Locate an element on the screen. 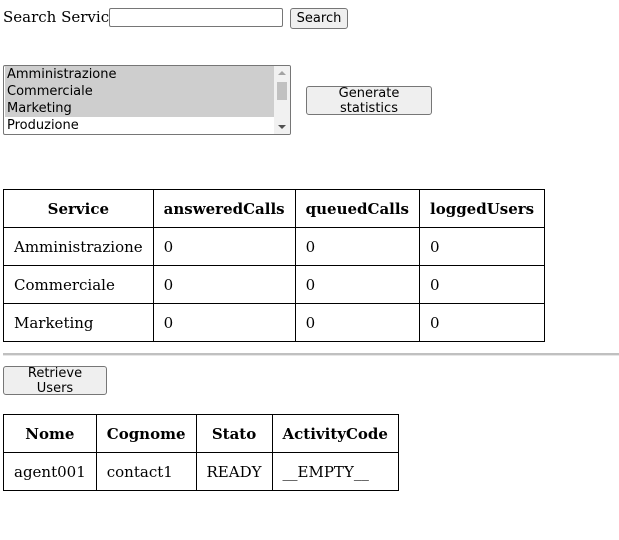  generate-statistics-button: Generate statistics is located at coordinates (369, 101).